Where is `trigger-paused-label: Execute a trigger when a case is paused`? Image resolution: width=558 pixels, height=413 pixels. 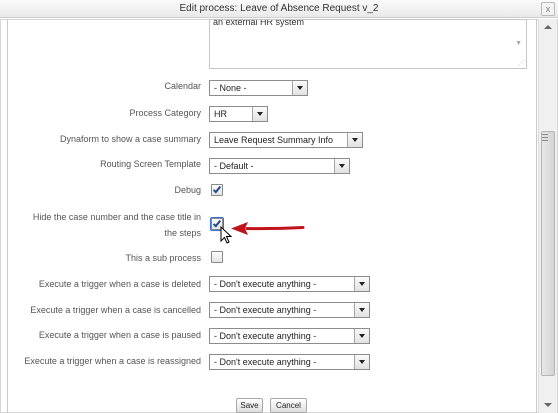
trigger-paused-label: Execute a trigger when a case is paused is located at coordinates (119, 335).